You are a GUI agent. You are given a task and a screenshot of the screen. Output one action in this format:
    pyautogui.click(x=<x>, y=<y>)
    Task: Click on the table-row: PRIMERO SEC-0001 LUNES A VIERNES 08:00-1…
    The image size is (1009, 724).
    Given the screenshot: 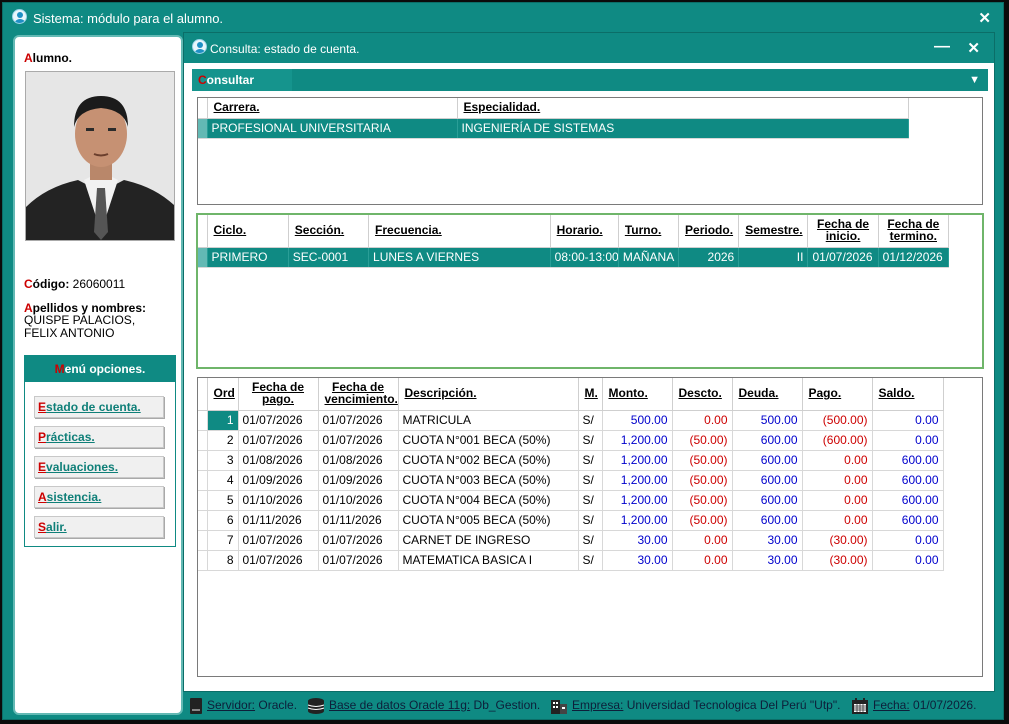 What is the action you would take?
    pyautogui.click(x=574, y=257)
    